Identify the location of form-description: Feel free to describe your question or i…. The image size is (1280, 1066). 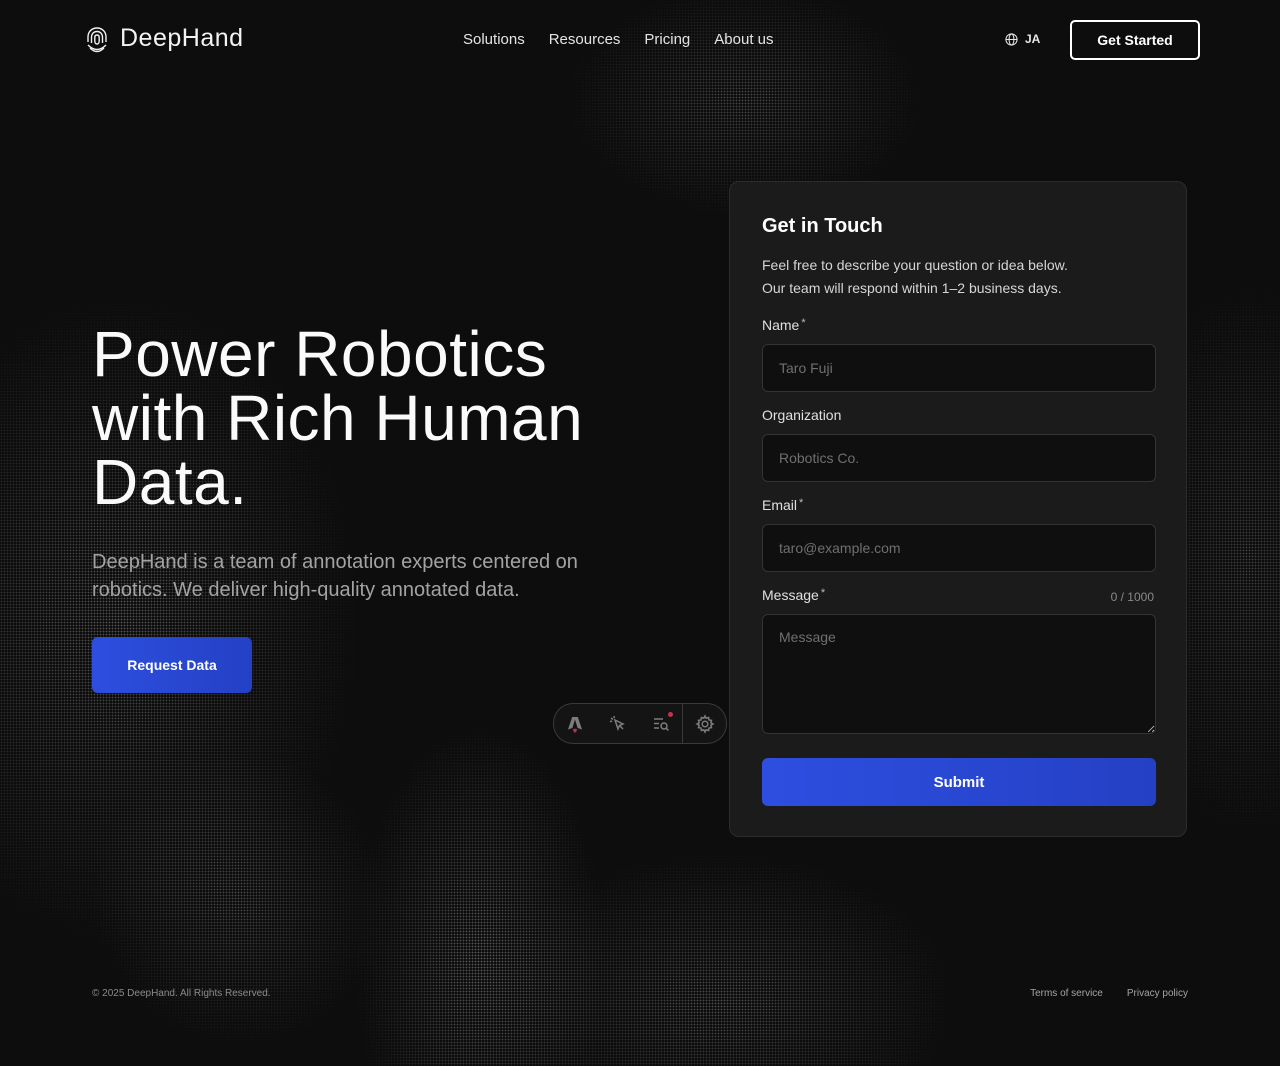
(962, 277).